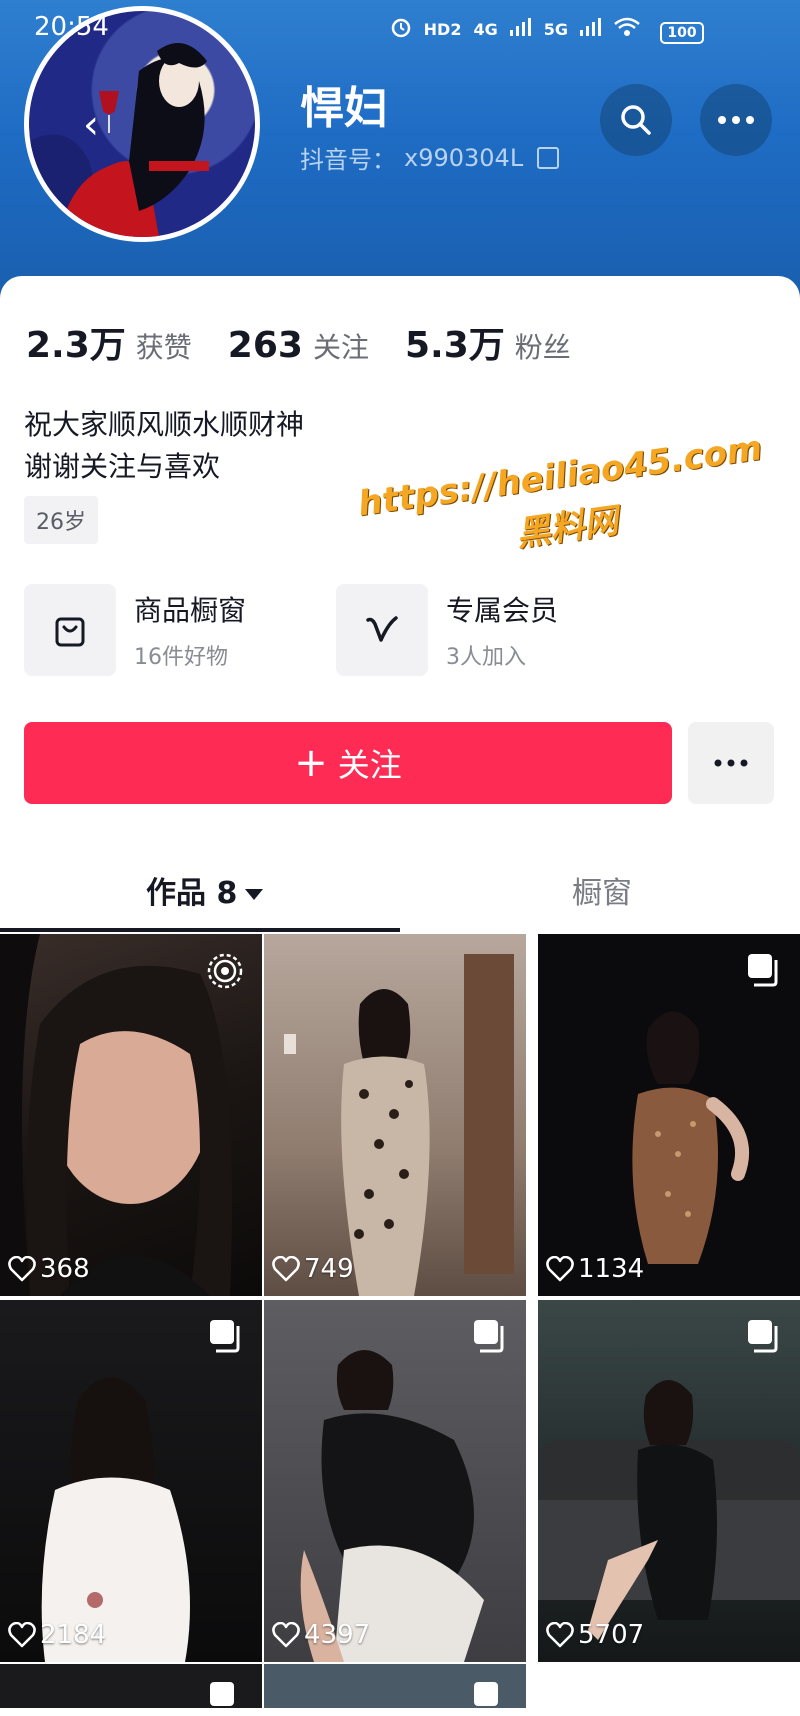 The width and height of the screenshot is (800, 1716). I want to click on content-tabs: 作品 8 橱窗, so click(400, 890).